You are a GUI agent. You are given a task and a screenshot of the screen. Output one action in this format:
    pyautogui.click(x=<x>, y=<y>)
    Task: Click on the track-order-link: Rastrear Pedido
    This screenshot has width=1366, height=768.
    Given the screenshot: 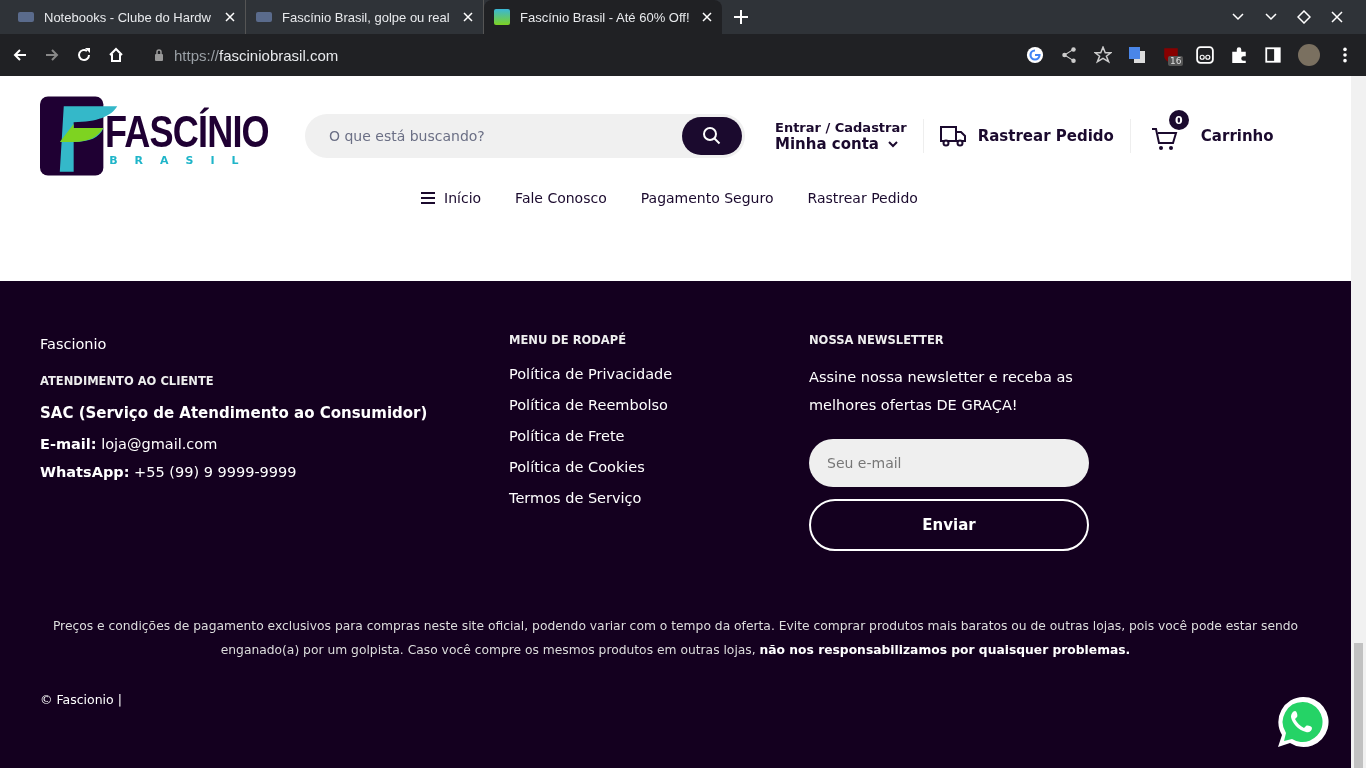 What is the action you would take?
    pyautogui.click(x=1045, y=136)
    